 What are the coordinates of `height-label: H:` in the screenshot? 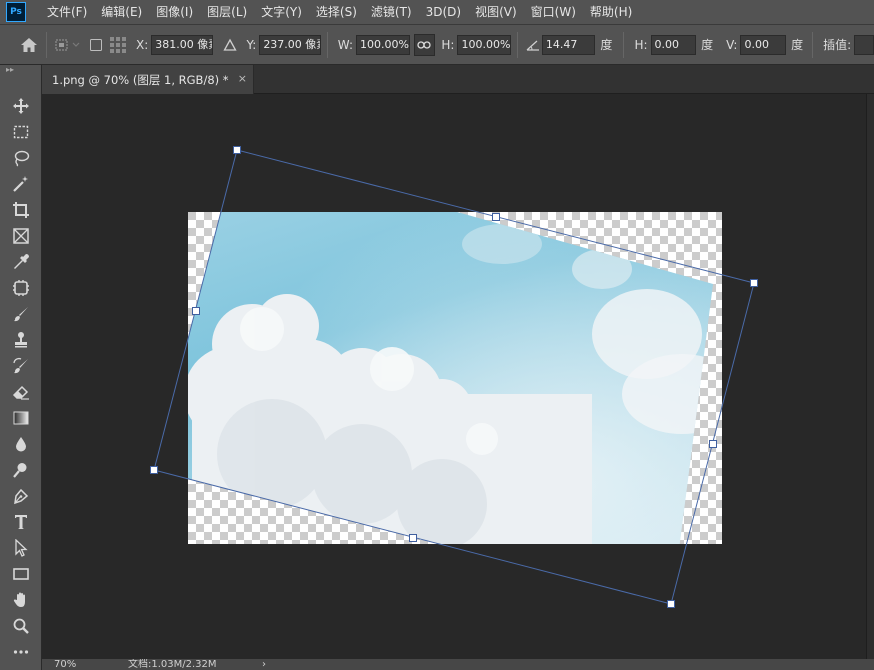 It's located at (448, 44).